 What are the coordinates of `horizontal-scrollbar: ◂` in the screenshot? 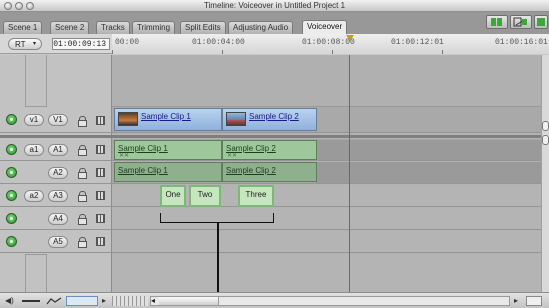 It's located at (330, 301).